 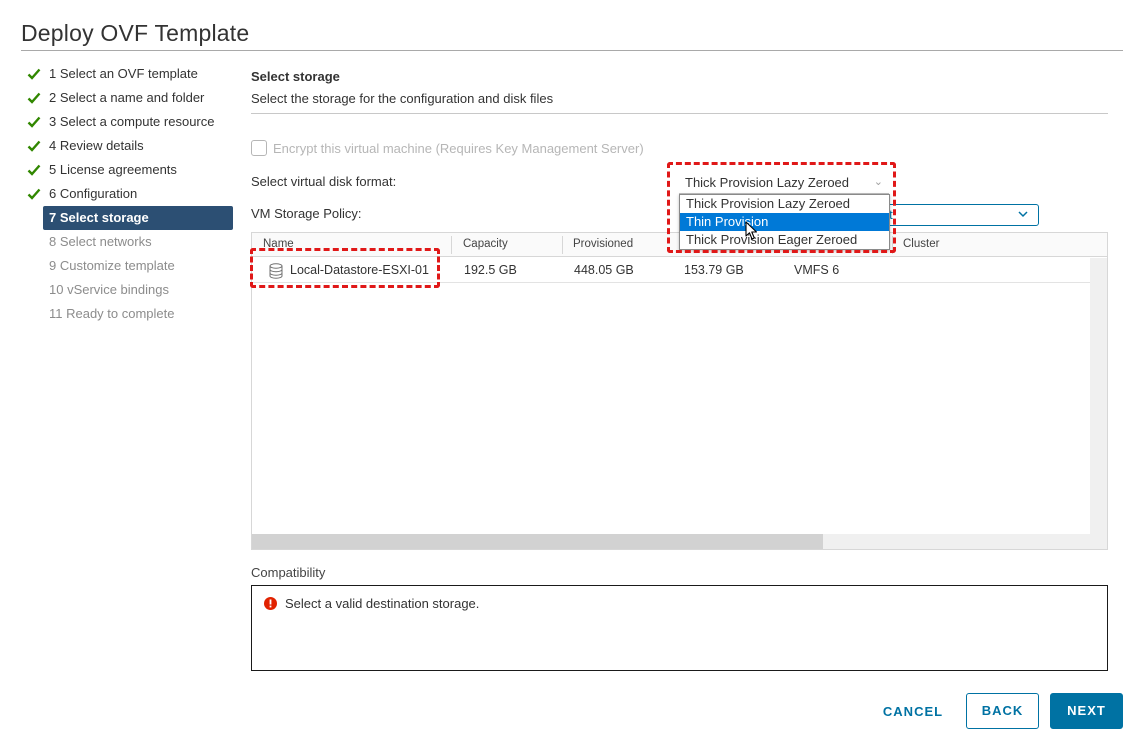 What do you see at coordinates (93, 193) in the screenshot?
I see `step-label: 6 Configuration` at bounding box center [93, 193].